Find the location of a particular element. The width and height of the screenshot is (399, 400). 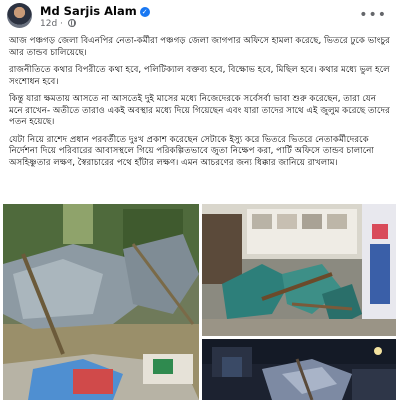

photo-night-scene is located at coordinates (299, 369).